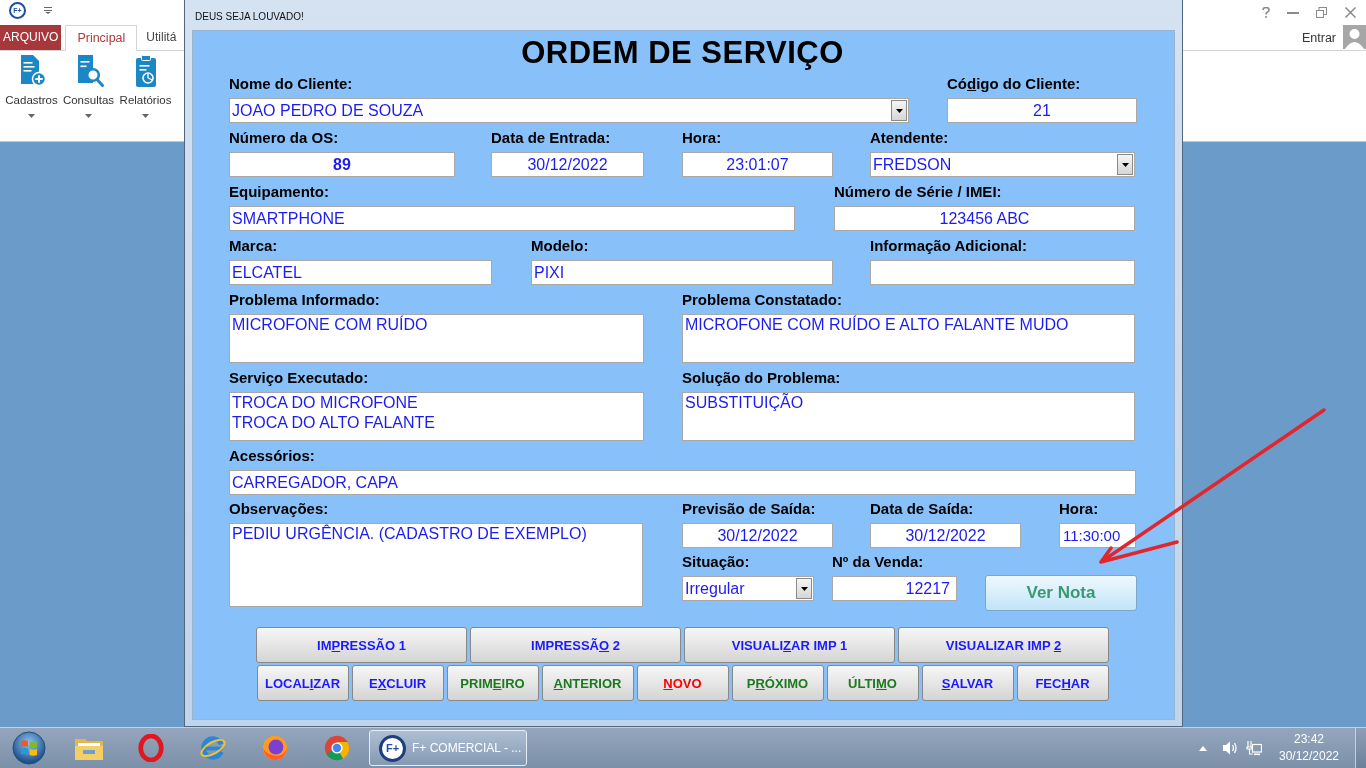 This screenshot has height=768, width=1366. What do you see at coordinates (161, 37) in the screenshot?
I see `ribbon-tab: Utilitá` at bounding box center [161, 37].